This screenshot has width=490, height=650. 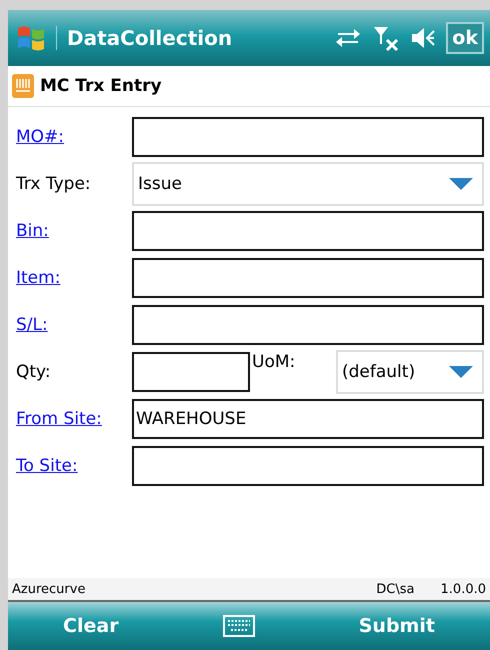 What do you see at coordinates (74, 278) in the screenshot?
I see `field-link: Item:` at bounding box center [74, 278].